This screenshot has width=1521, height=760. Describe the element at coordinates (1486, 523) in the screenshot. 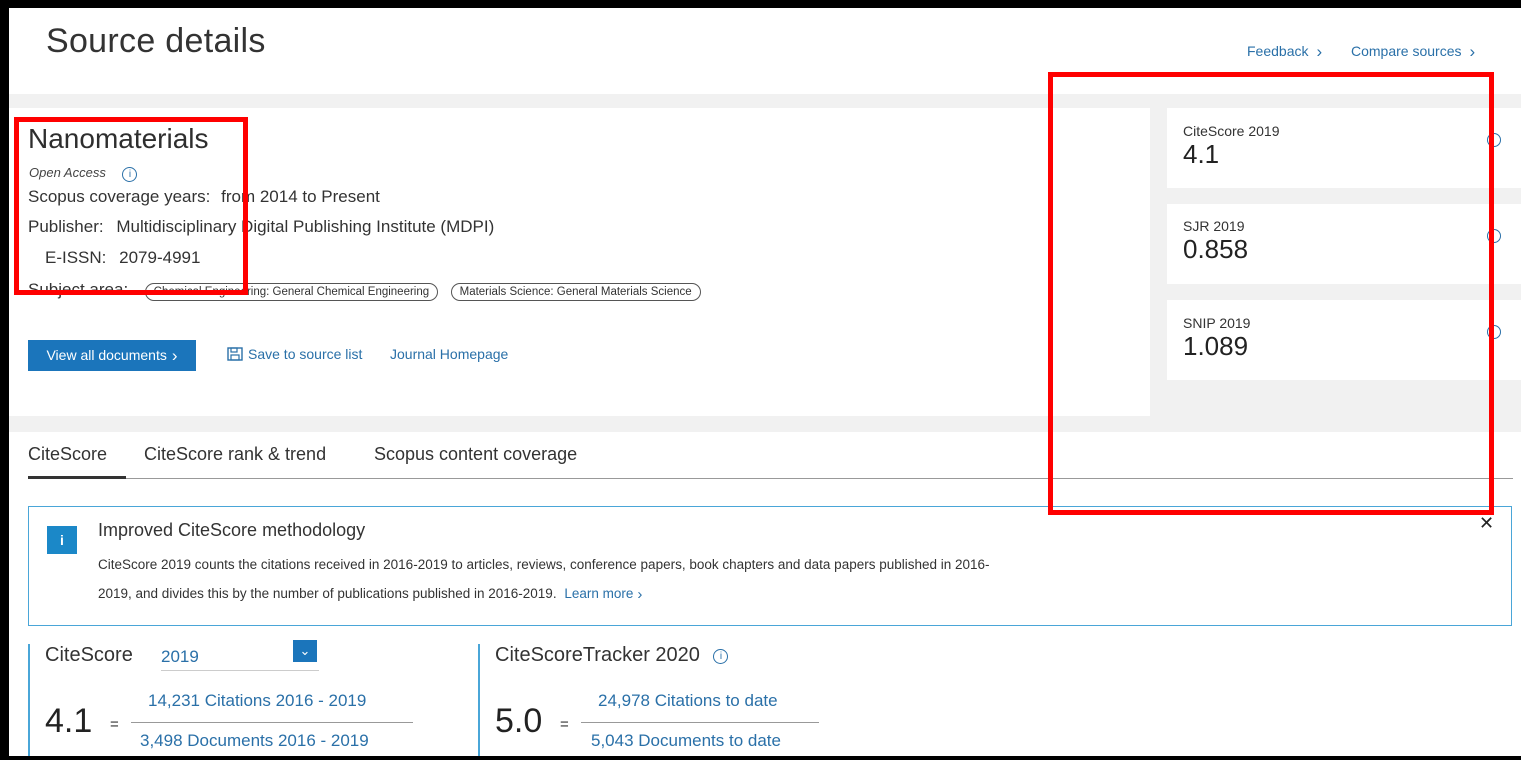

I see `close-icon: ✕` at that location.